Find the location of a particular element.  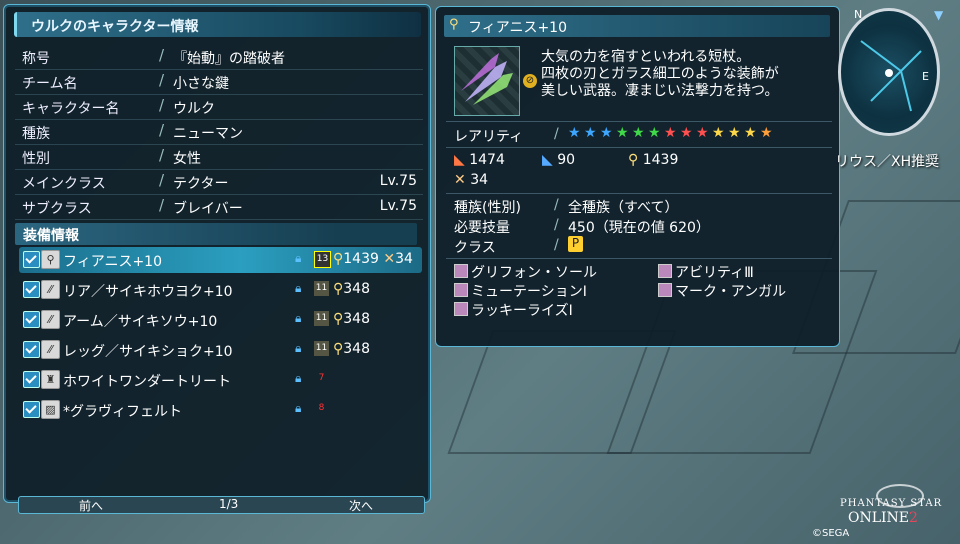

page-indicator: 1/3 is located at coordinates (229, 504).